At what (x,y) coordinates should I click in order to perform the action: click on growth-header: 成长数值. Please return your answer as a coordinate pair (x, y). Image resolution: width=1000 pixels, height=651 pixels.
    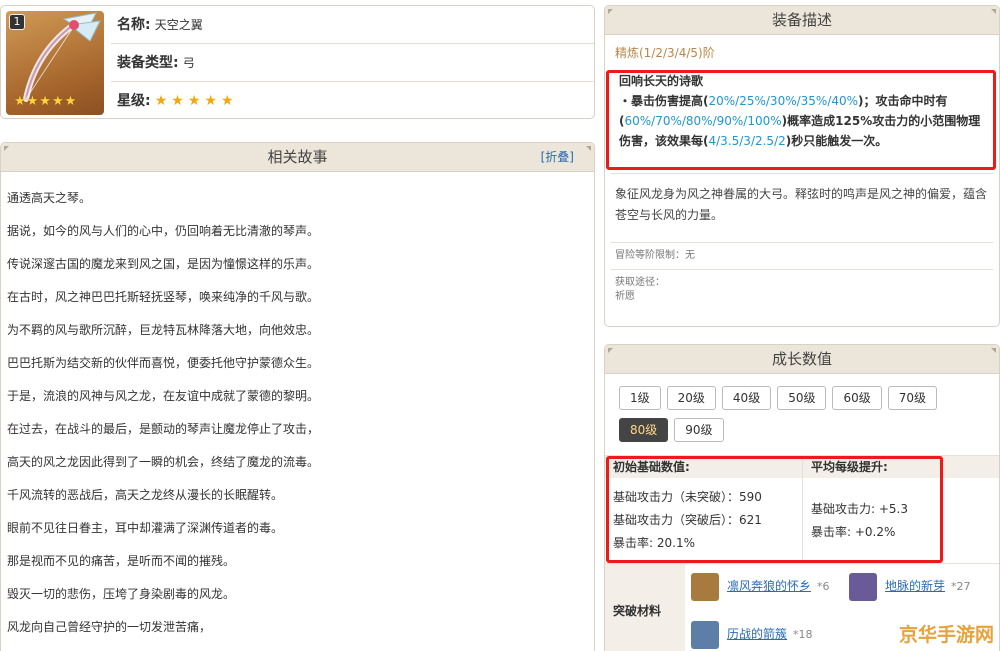
    Looking at the image, I should click on (802, 359).